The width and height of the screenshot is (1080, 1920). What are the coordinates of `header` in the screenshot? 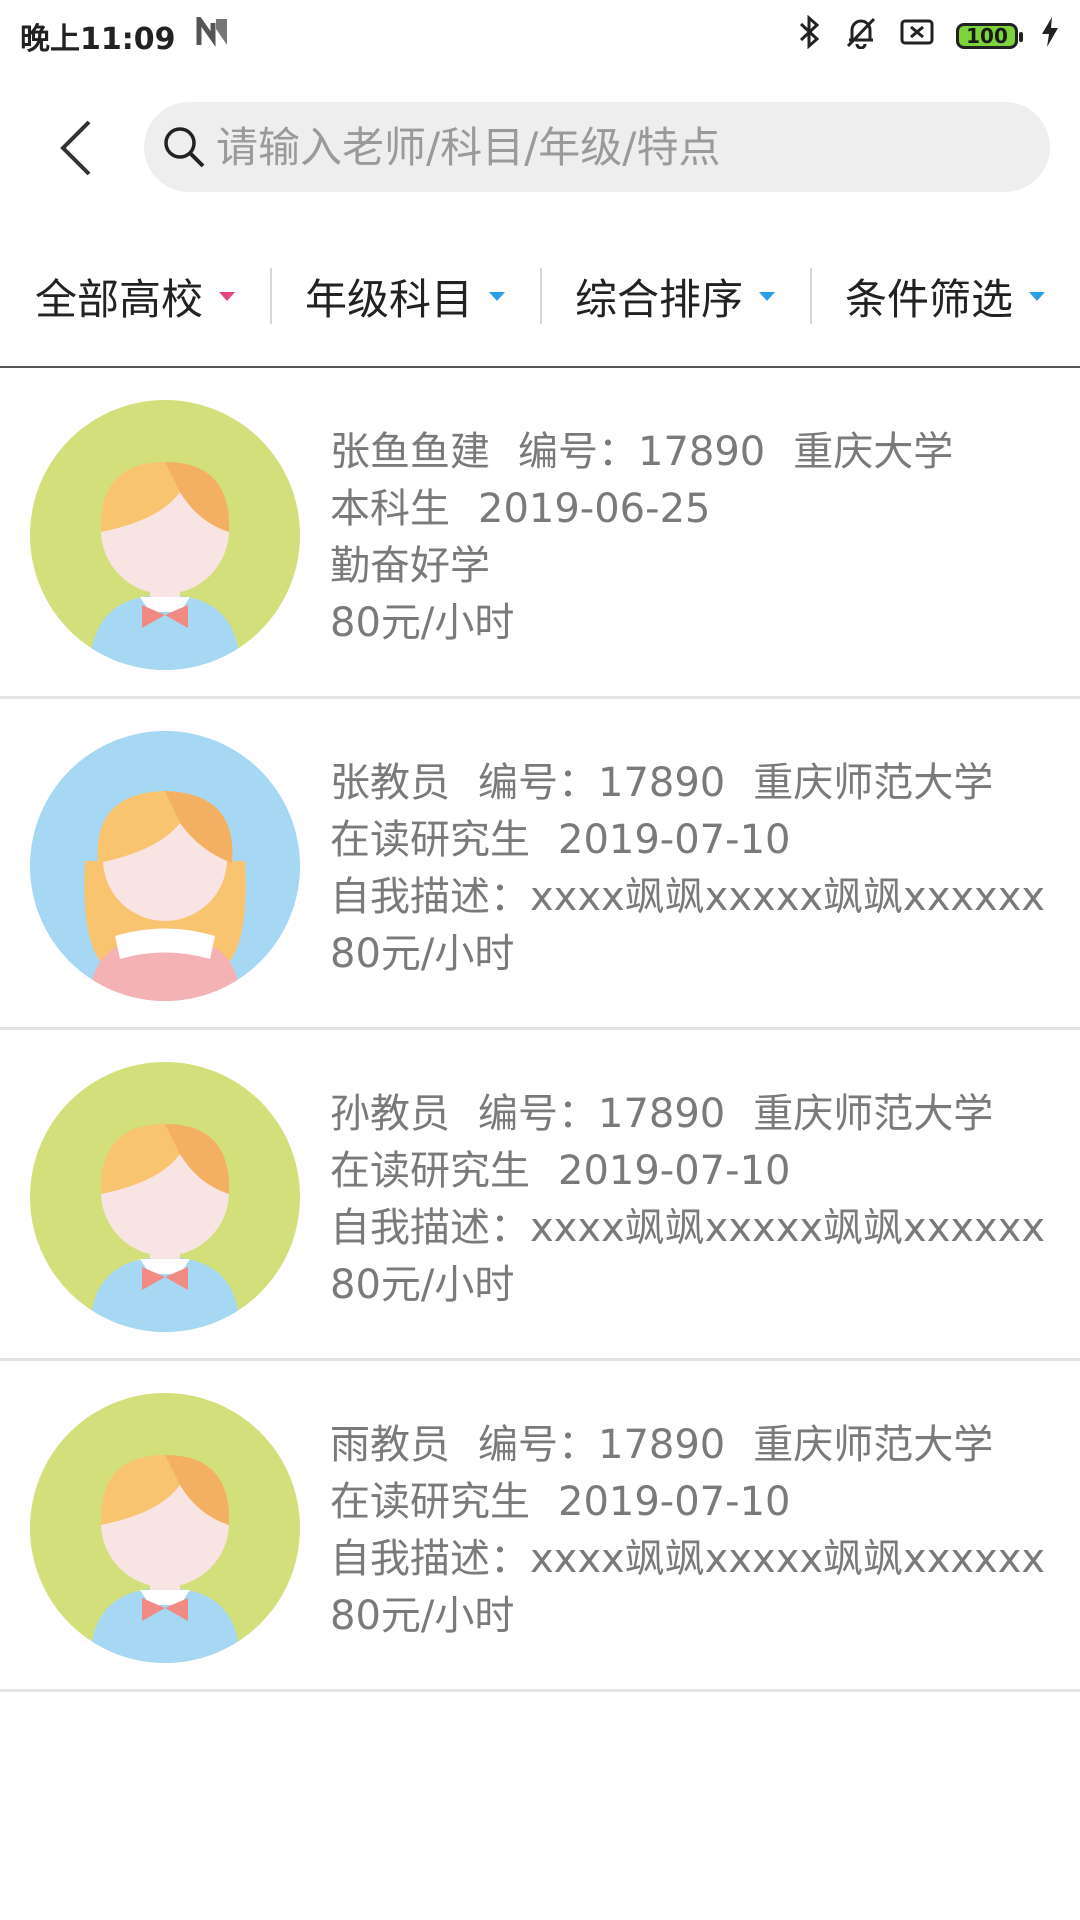 It's located at (540, 148).